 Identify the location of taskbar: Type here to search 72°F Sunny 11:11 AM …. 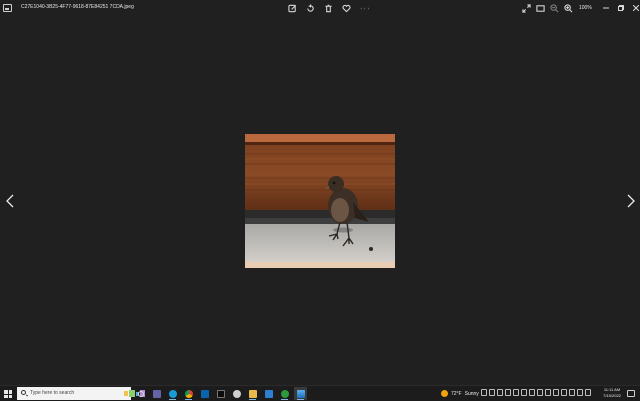
(320, 393).